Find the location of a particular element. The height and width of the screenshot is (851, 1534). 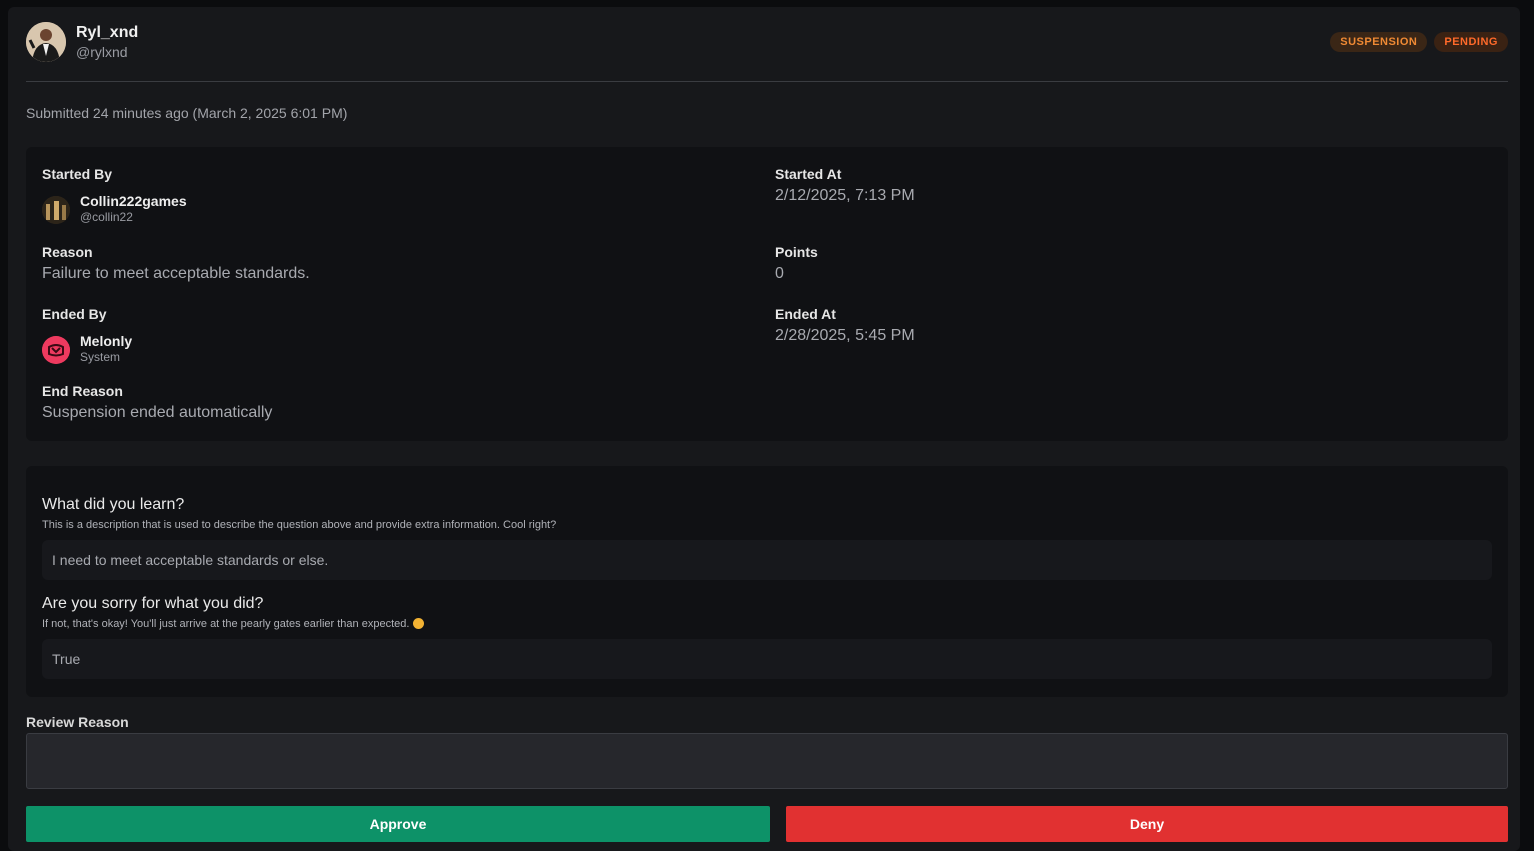

review-reason-input is located at coordinates (767, 761).